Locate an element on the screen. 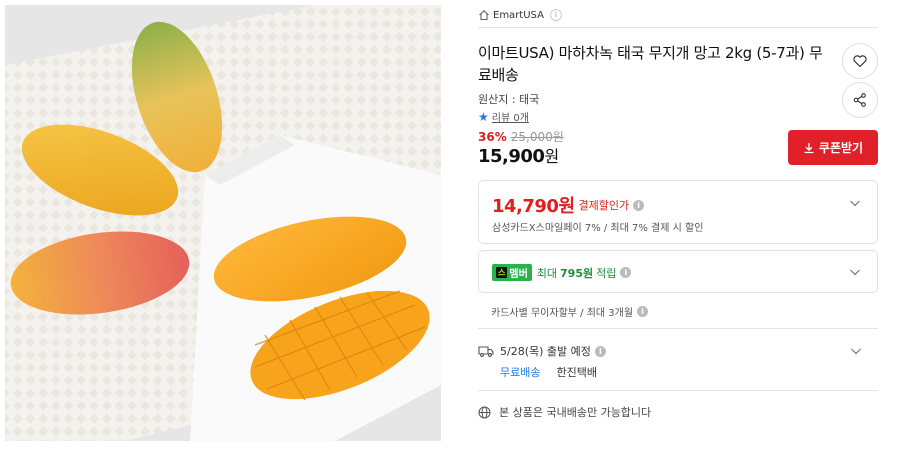 This screenshot has height=453, width=900. member-points: 795원 is located at coordinates (577, 273).